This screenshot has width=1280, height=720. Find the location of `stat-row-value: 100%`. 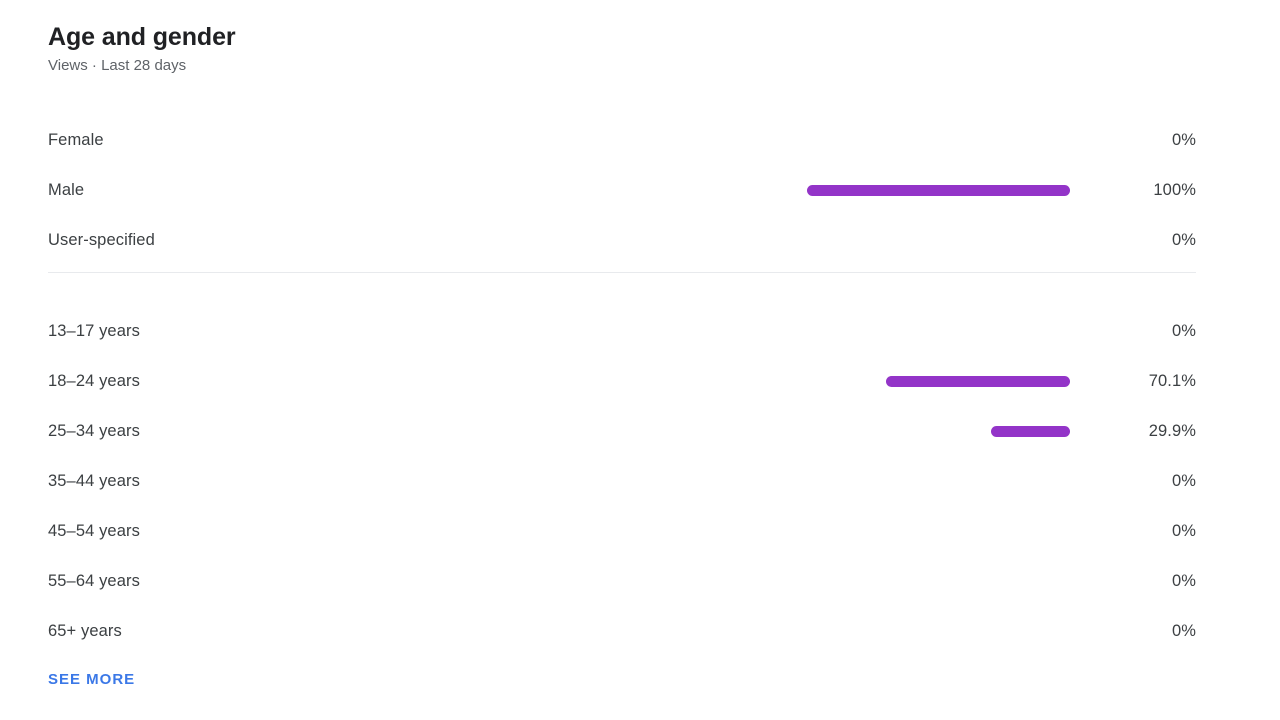

stat-row-value: 100% is located at coordinates (1174, 189).